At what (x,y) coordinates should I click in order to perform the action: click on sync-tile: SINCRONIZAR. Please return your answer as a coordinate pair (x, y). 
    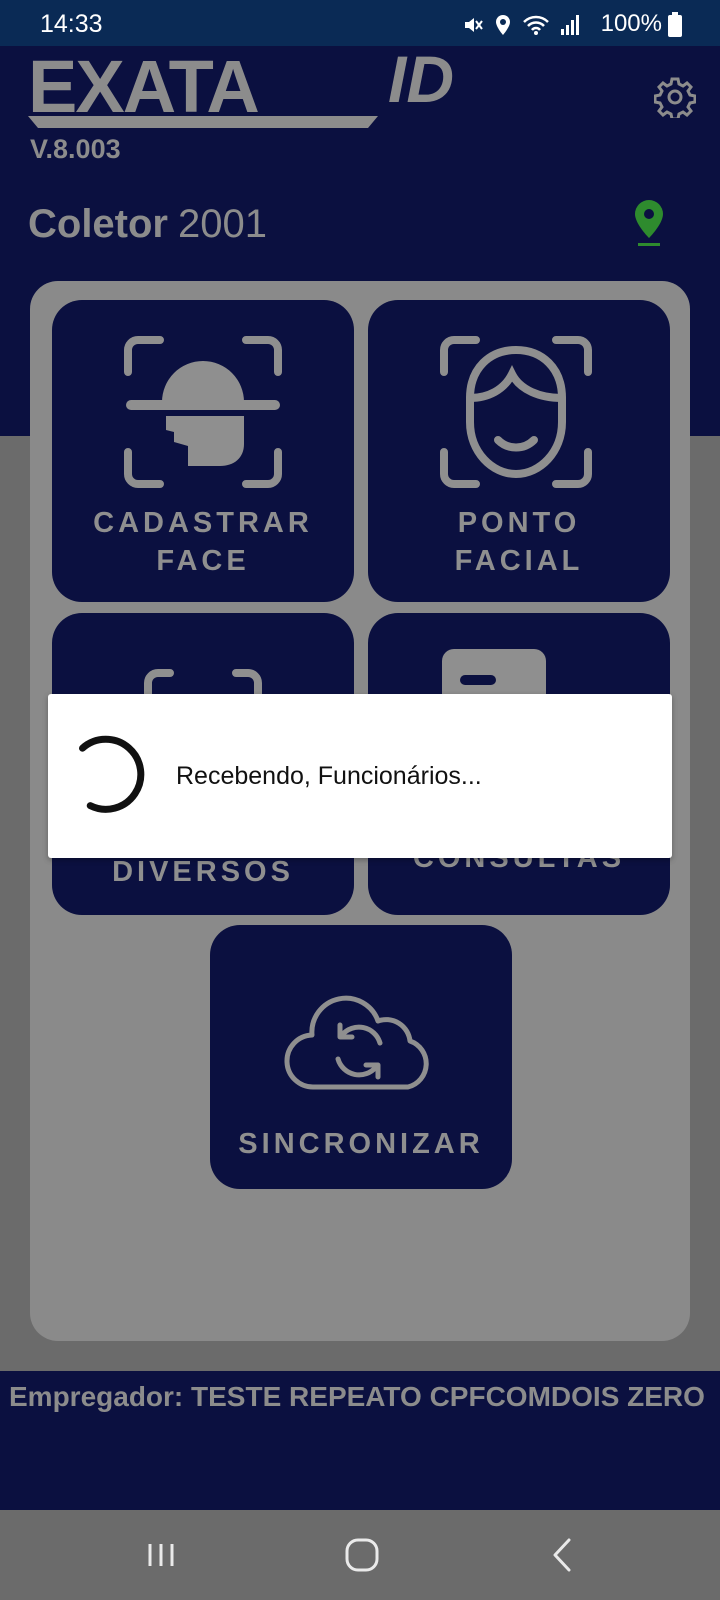
    Looking at the image, I should click on (361, 1057).